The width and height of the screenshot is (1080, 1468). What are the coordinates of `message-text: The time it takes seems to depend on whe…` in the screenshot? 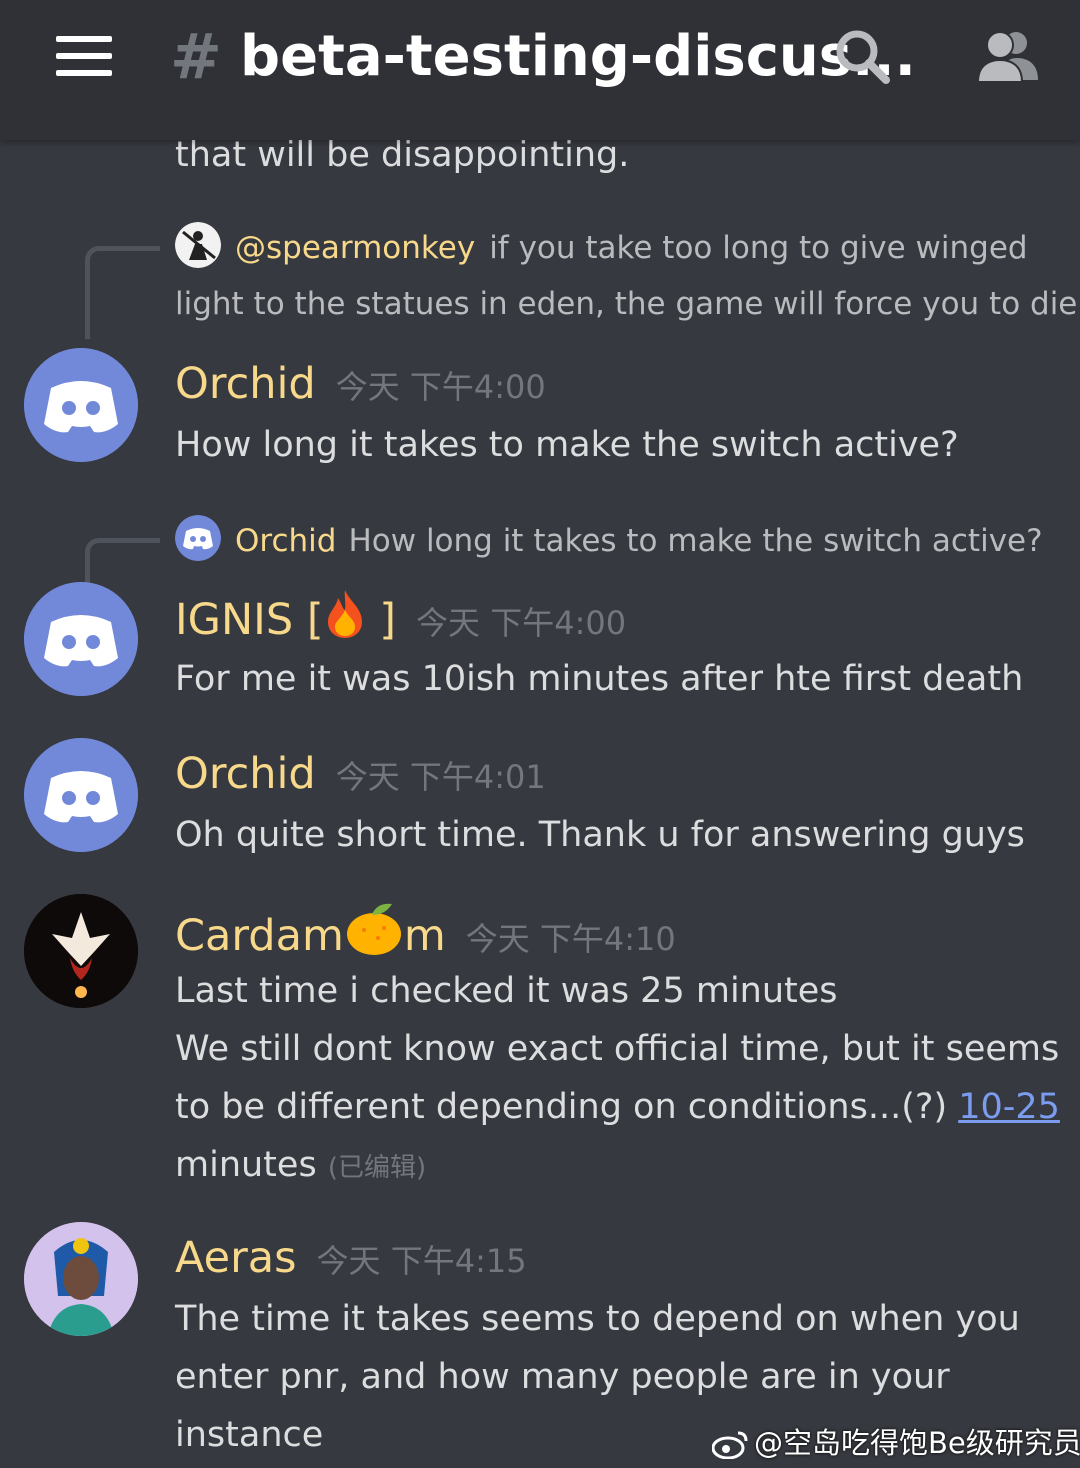 It's located at (597, 1319).